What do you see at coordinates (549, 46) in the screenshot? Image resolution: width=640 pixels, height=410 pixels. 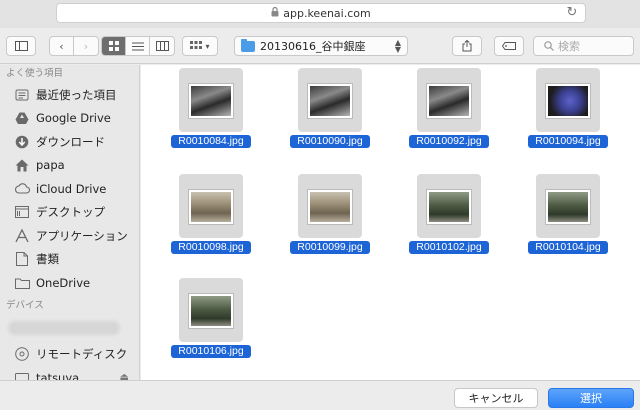 I see `search-icon` at bounding box center [549, 46].